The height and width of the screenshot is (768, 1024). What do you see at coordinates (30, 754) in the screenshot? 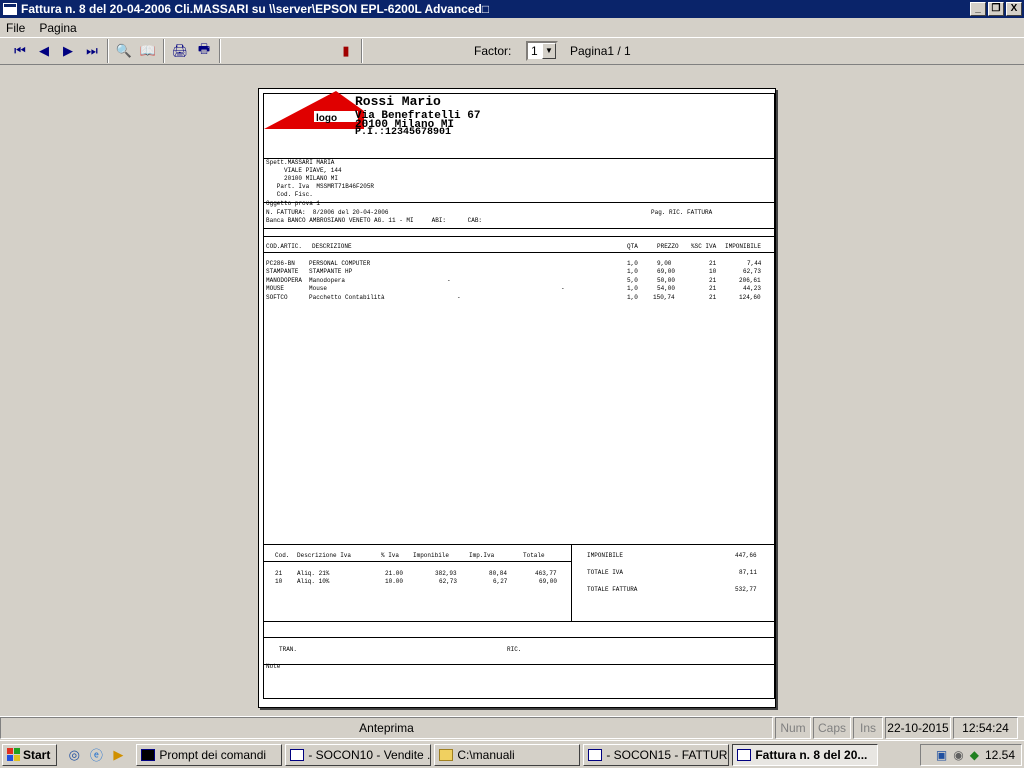
I see `start-button: Start` at bounding box center [30, 754].